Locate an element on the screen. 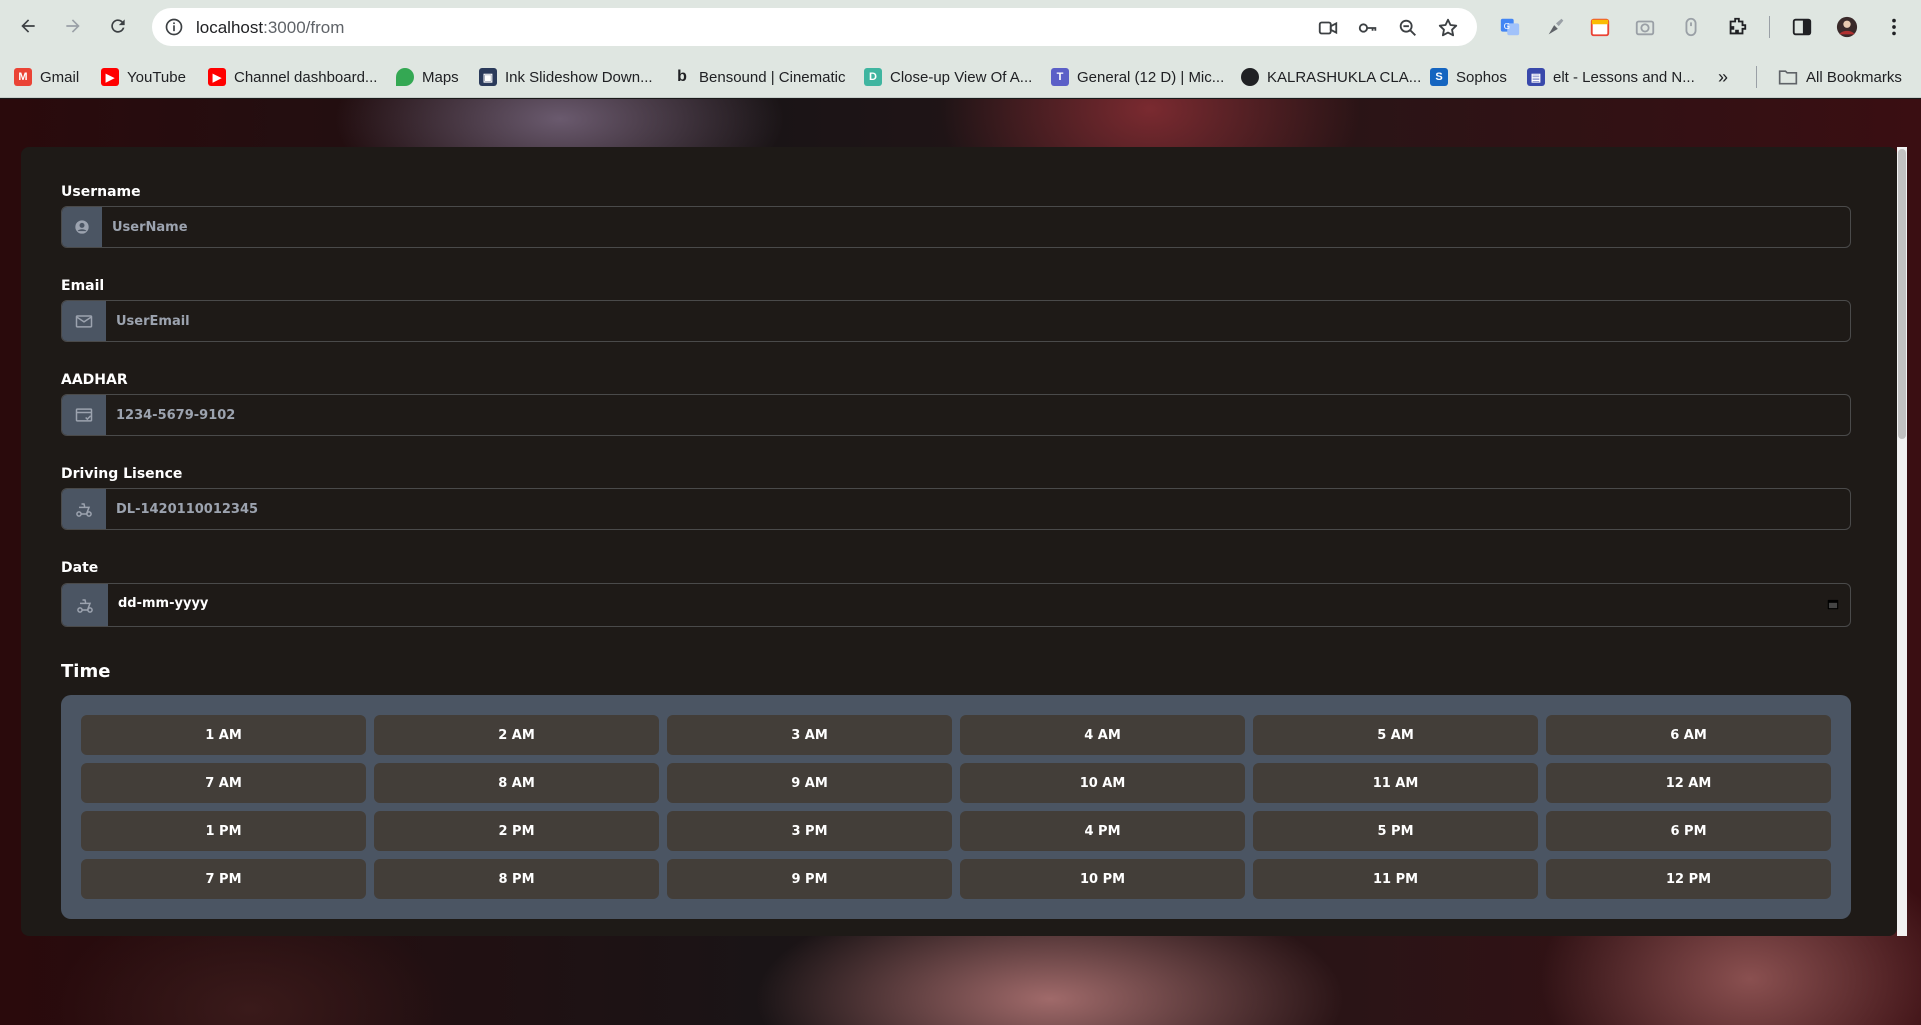 This screenshot has height=1025, width=1921. time-slot-6am: 6 AM is located at coordinates (1688, 735).